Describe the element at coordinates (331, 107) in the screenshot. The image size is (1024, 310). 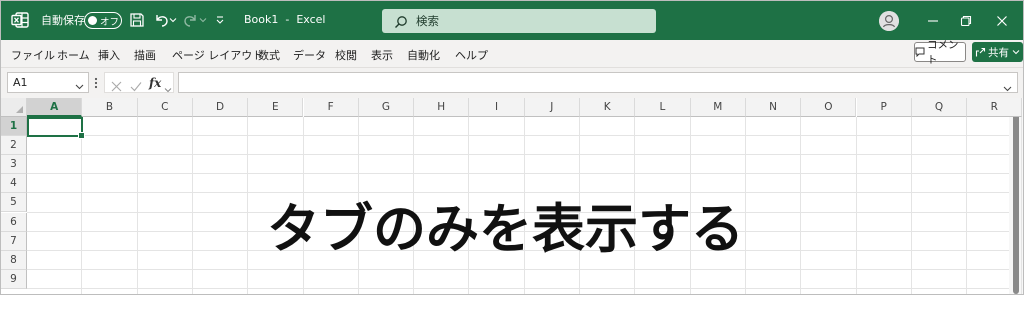
I see `column-header-f: F` at that location.